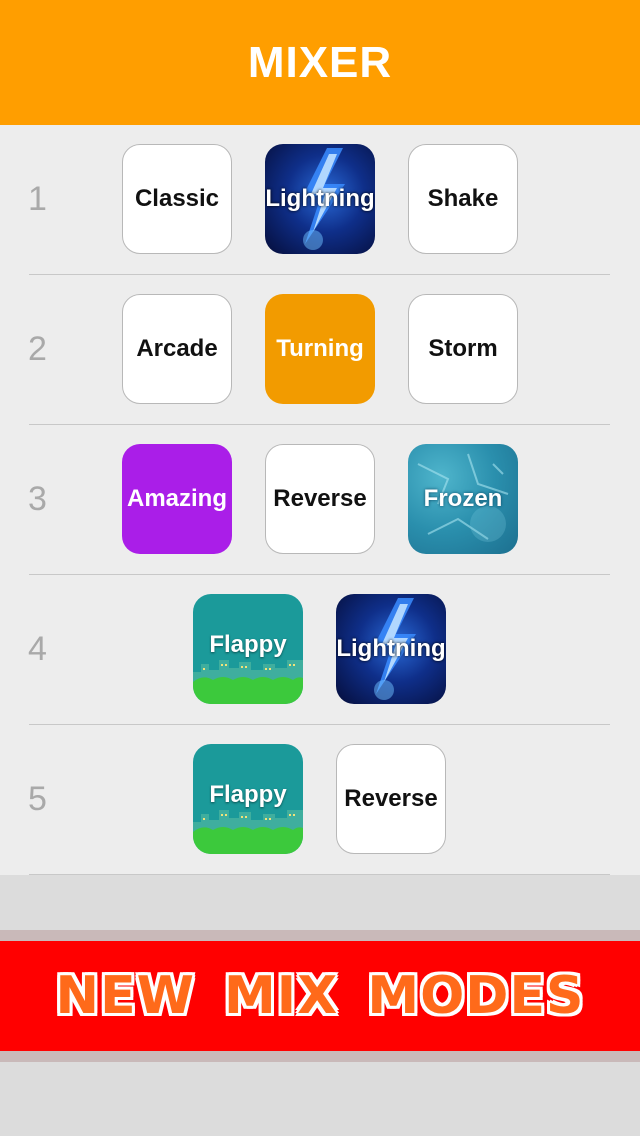  I want to click on mix-row: 1 Classic Lightning Shake, so click(320, 200).